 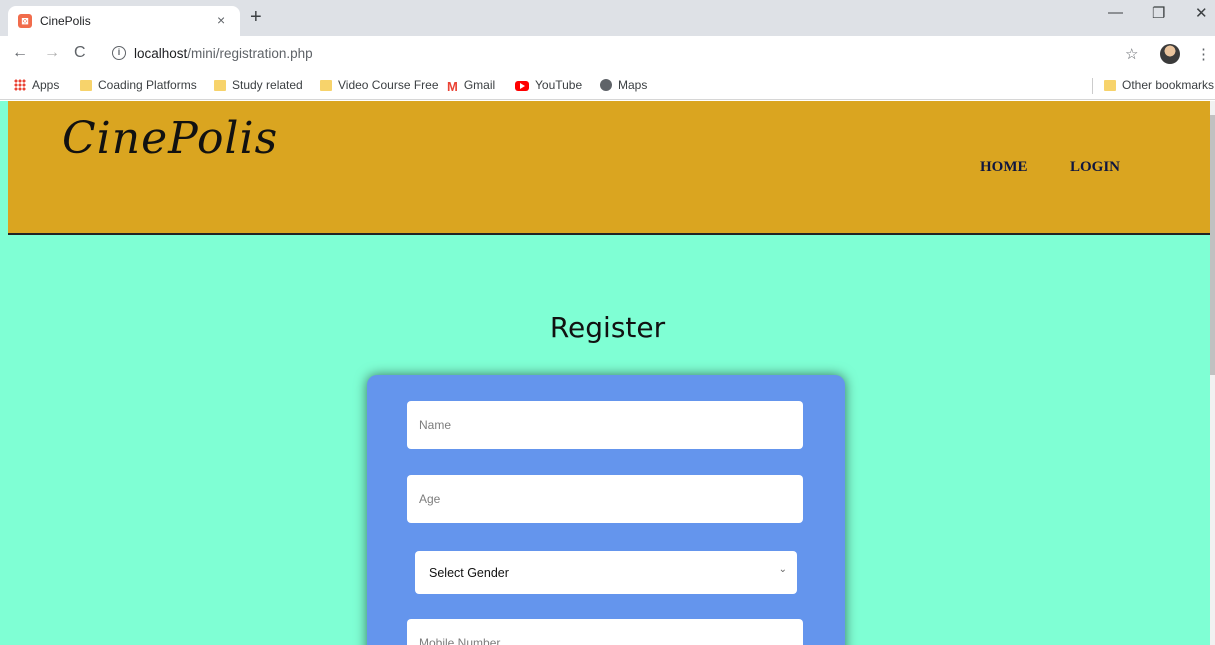 What do you see at coordinates (388, 85) in the screenshot?
I see `bookmark-label: Video Course Free` at bounding box center [388, 85].